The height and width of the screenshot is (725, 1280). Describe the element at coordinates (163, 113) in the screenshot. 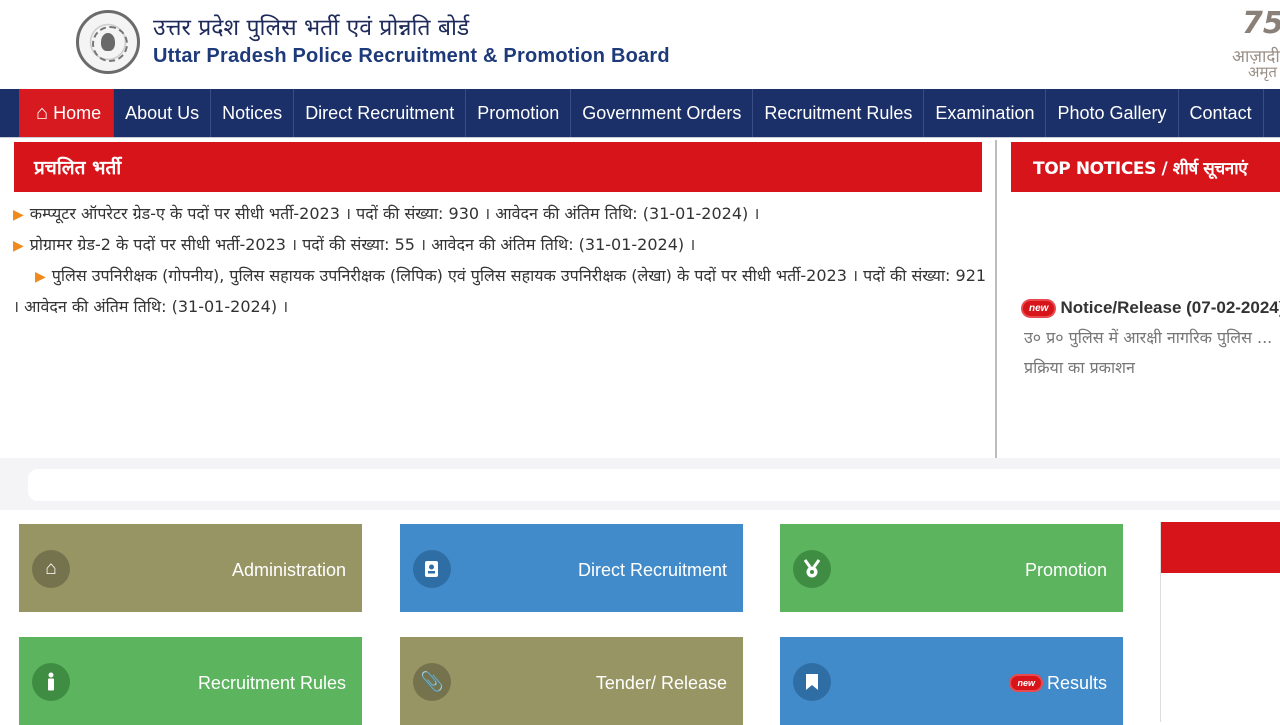

I see `nav-about-us: About Us` at that location.